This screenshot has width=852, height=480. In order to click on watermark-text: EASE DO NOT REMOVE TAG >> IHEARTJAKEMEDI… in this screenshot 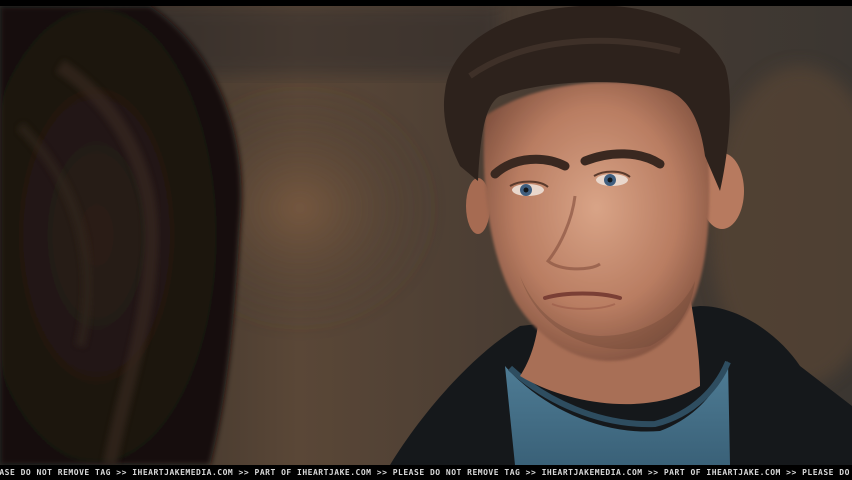, I will do `click(426, 472)`.